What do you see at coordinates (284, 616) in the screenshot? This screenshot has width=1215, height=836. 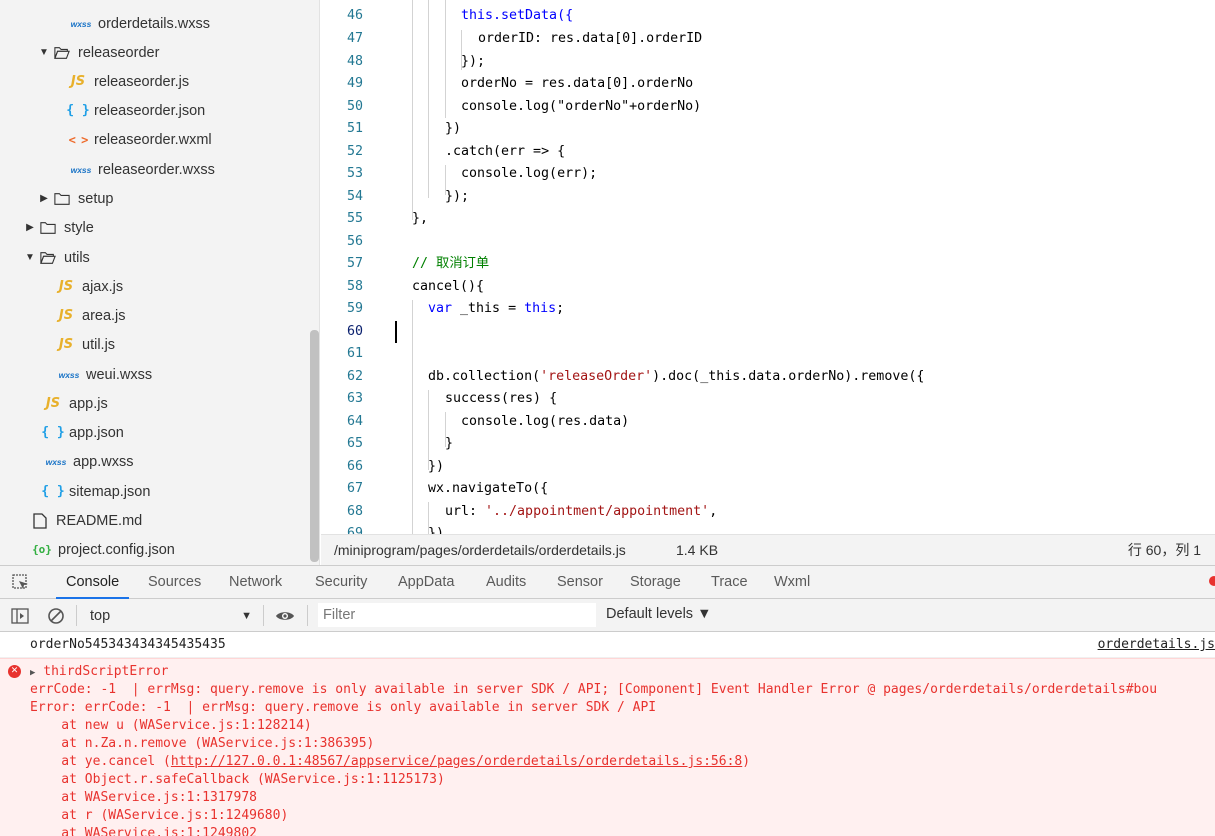 I see `eye-icon` at bounding box center [284, 616].